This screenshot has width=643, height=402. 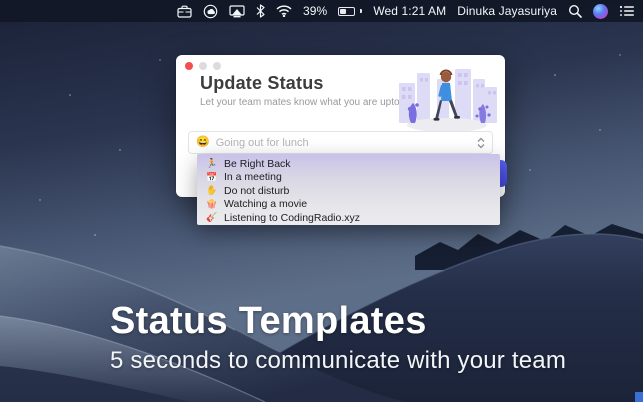 What do you see at coordinates (600, 11) in the screenshot?
I see `siri-icon` at bounding box center [600, 11].